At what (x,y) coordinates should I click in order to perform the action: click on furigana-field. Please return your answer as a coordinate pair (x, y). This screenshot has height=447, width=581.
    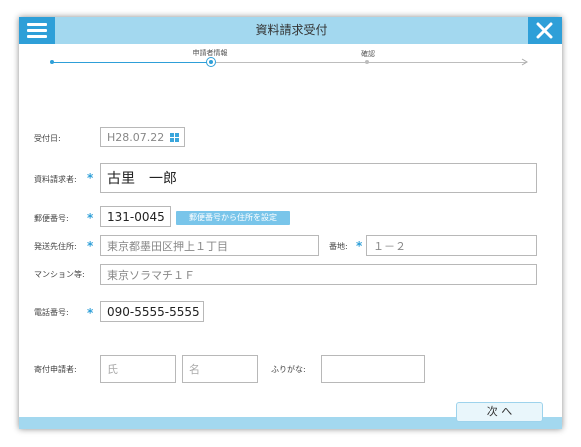
    Looking at the image, I should click on (373, 369).